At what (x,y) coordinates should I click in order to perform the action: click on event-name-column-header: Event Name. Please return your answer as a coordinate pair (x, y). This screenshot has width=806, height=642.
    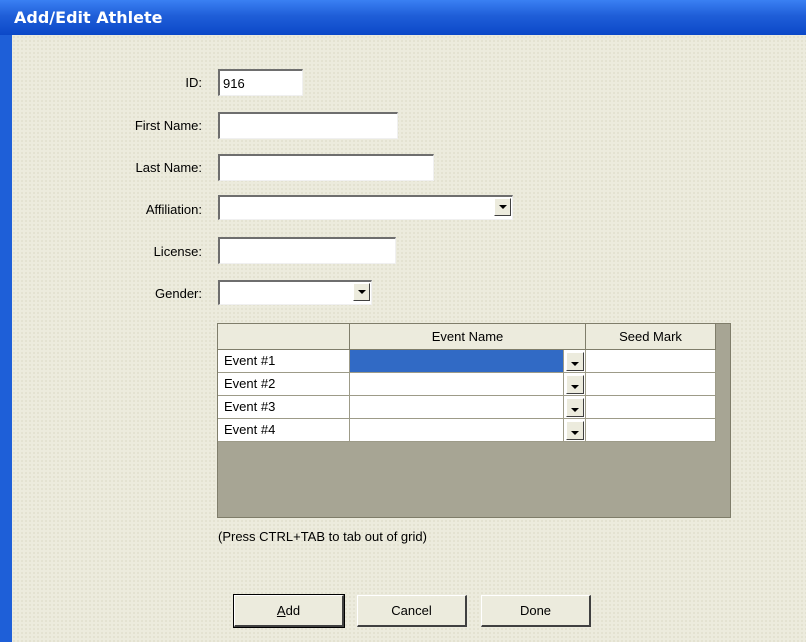
    Looking at the image, I should click on (468, 337).